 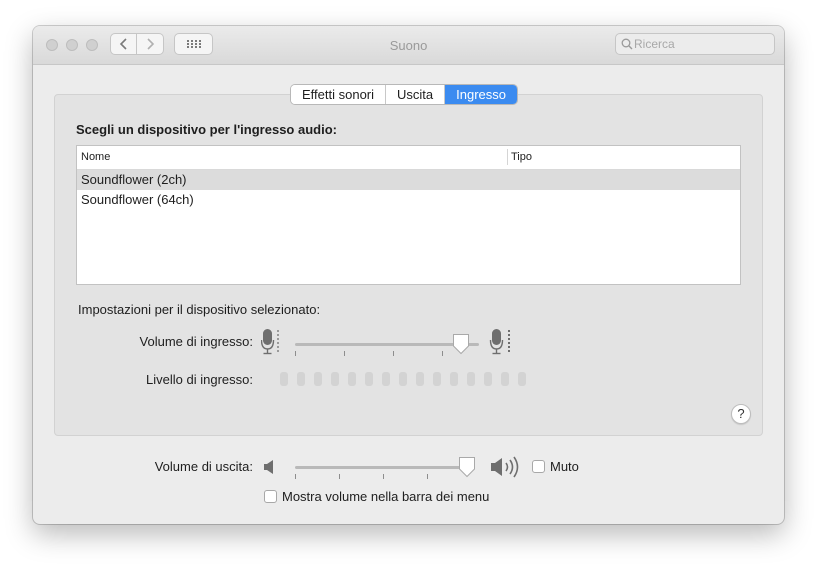 What do you see at coordinates (627, 44) in the screenshot?
I see `search-icon` at bounding box center [627, 44].